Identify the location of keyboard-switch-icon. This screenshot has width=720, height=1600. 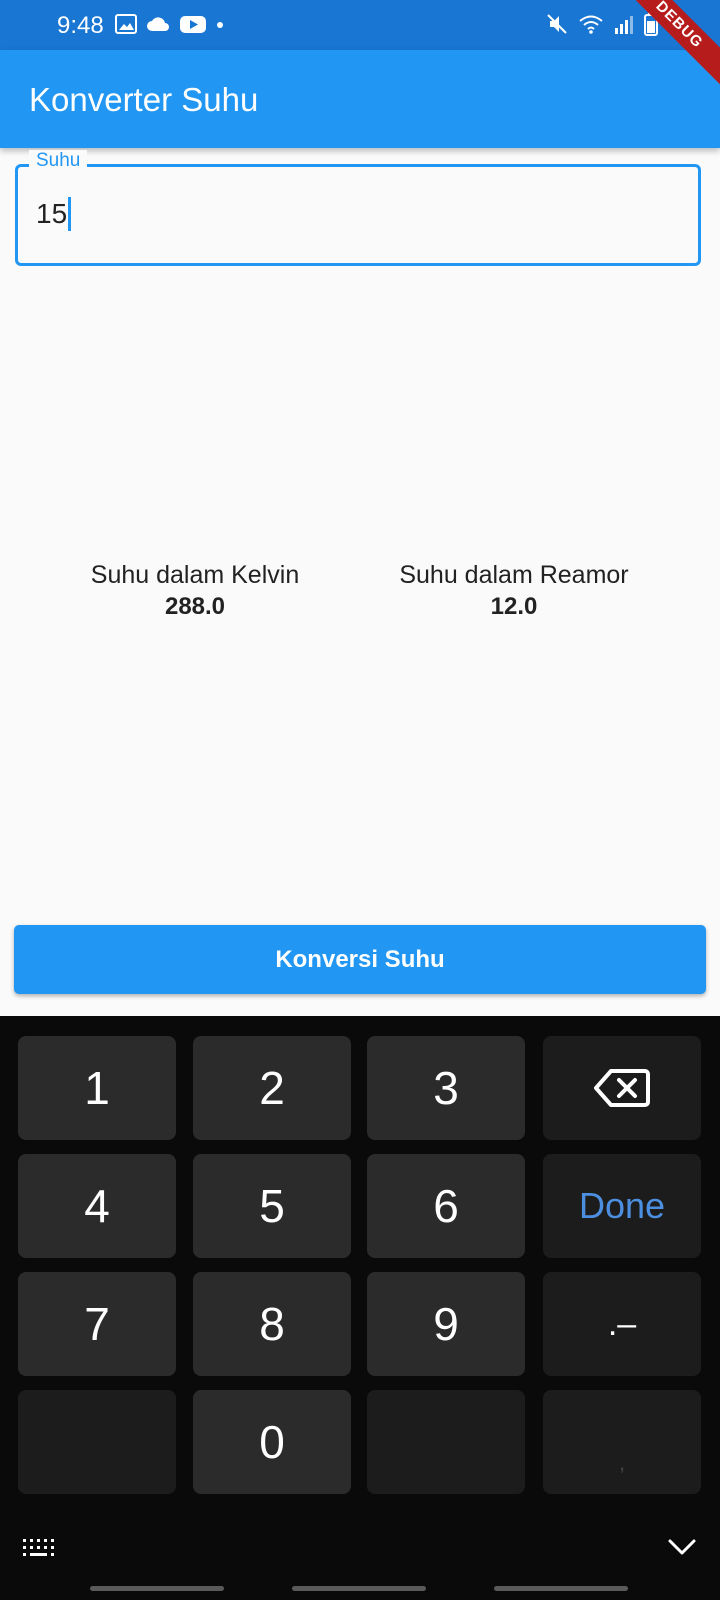
(40, 1551).